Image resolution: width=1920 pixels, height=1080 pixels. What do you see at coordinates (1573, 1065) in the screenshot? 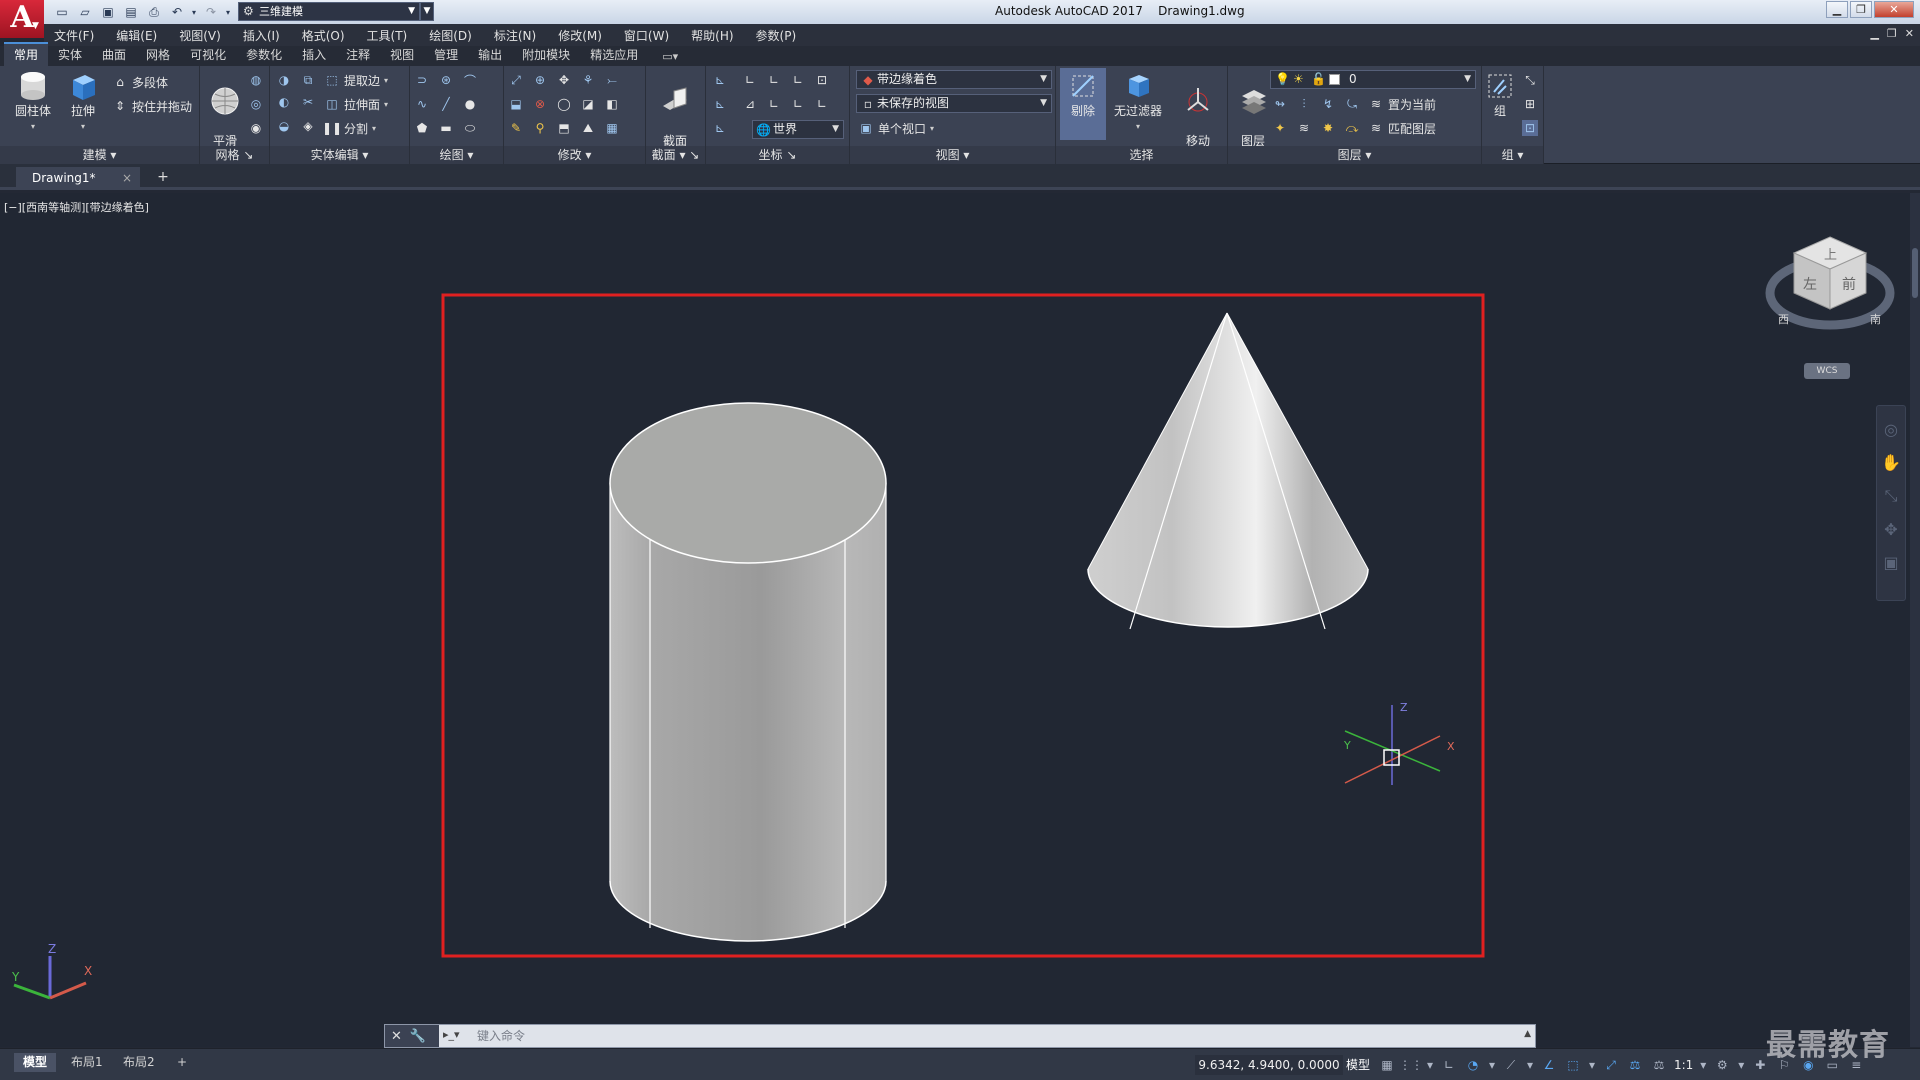
I see `object-snap-icon: ⬚` at bounding box center [1573, 1065].